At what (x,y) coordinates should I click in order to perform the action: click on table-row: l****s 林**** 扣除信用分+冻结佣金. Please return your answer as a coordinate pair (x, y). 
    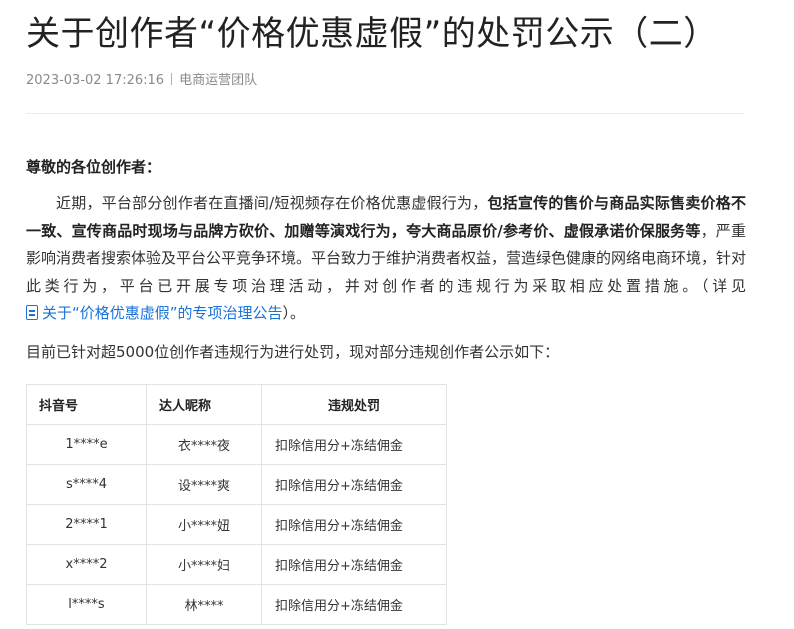
    Looking at the image, I should click on (236, 604).